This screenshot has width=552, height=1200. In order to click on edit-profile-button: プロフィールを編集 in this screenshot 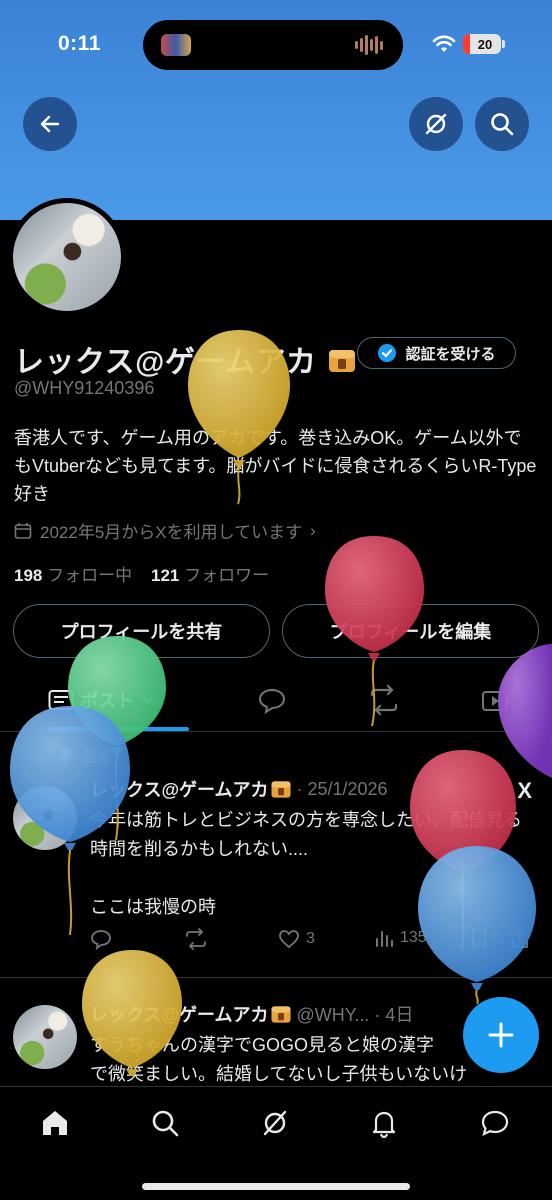, I will do `click(410, 631)`.